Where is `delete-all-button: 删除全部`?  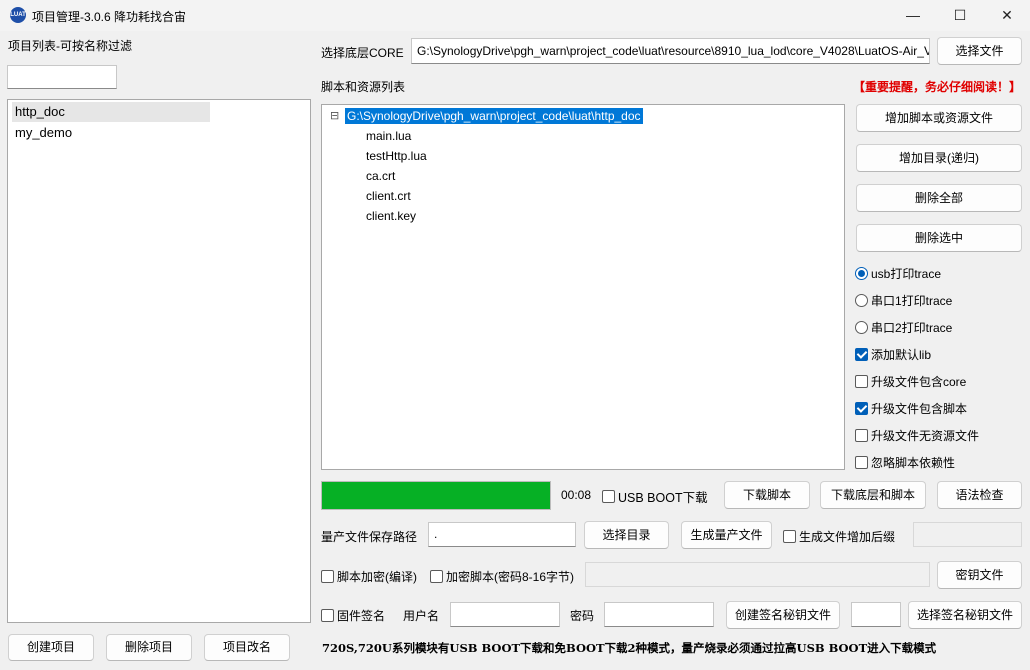 delete-all-button: 删除全部 is located at coordinates (939, 198).